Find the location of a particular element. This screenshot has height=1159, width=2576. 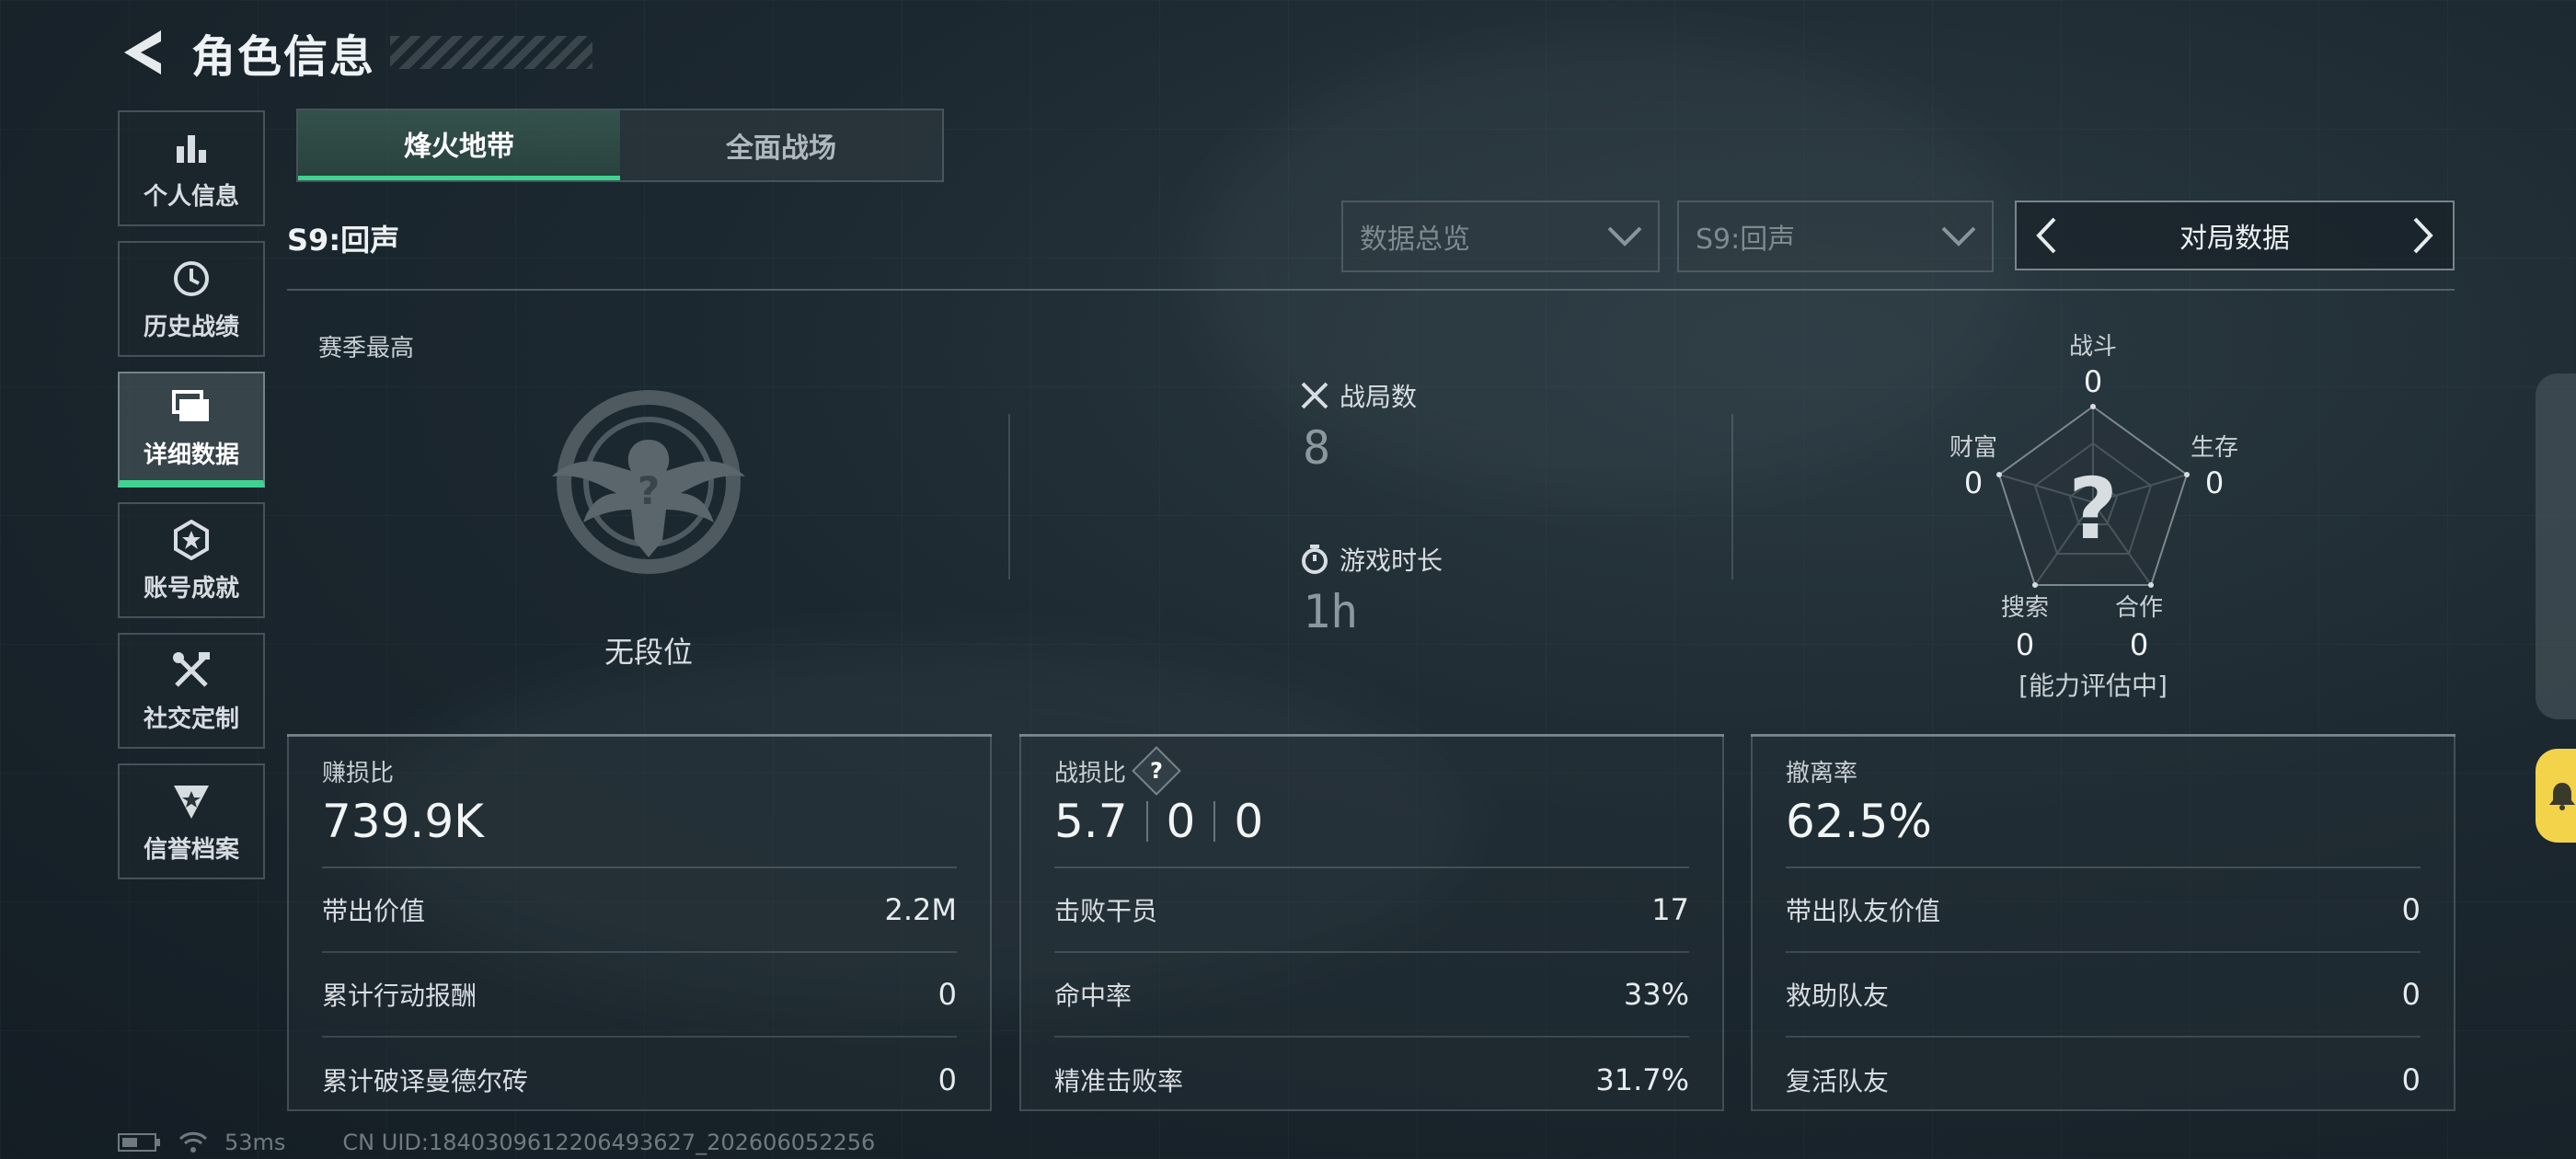

card-rows: 带出价值 2.2M 累计行动报酬 0 累计破译曼德尔砖 0 is located at coordinates (639, 994).